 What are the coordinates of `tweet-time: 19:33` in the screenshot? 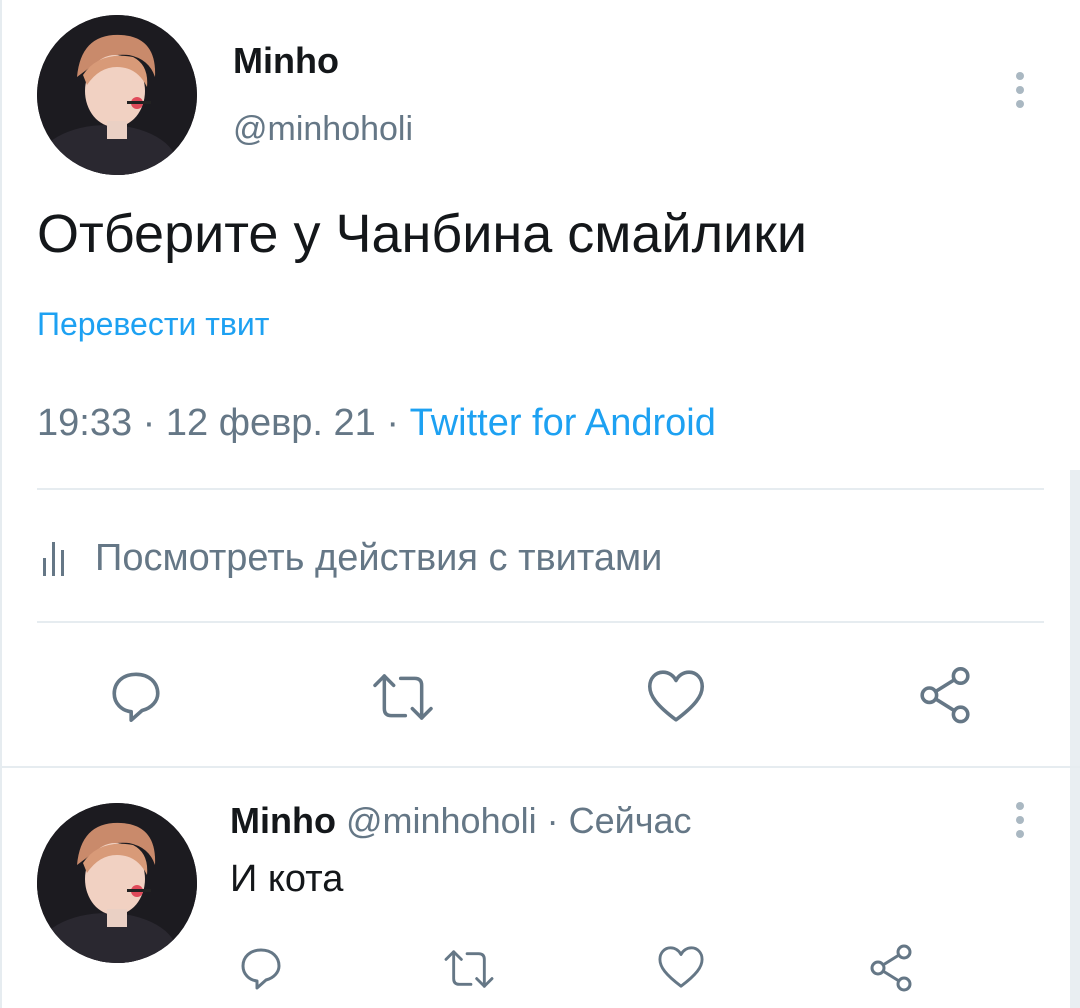 It's located at (85, 423).